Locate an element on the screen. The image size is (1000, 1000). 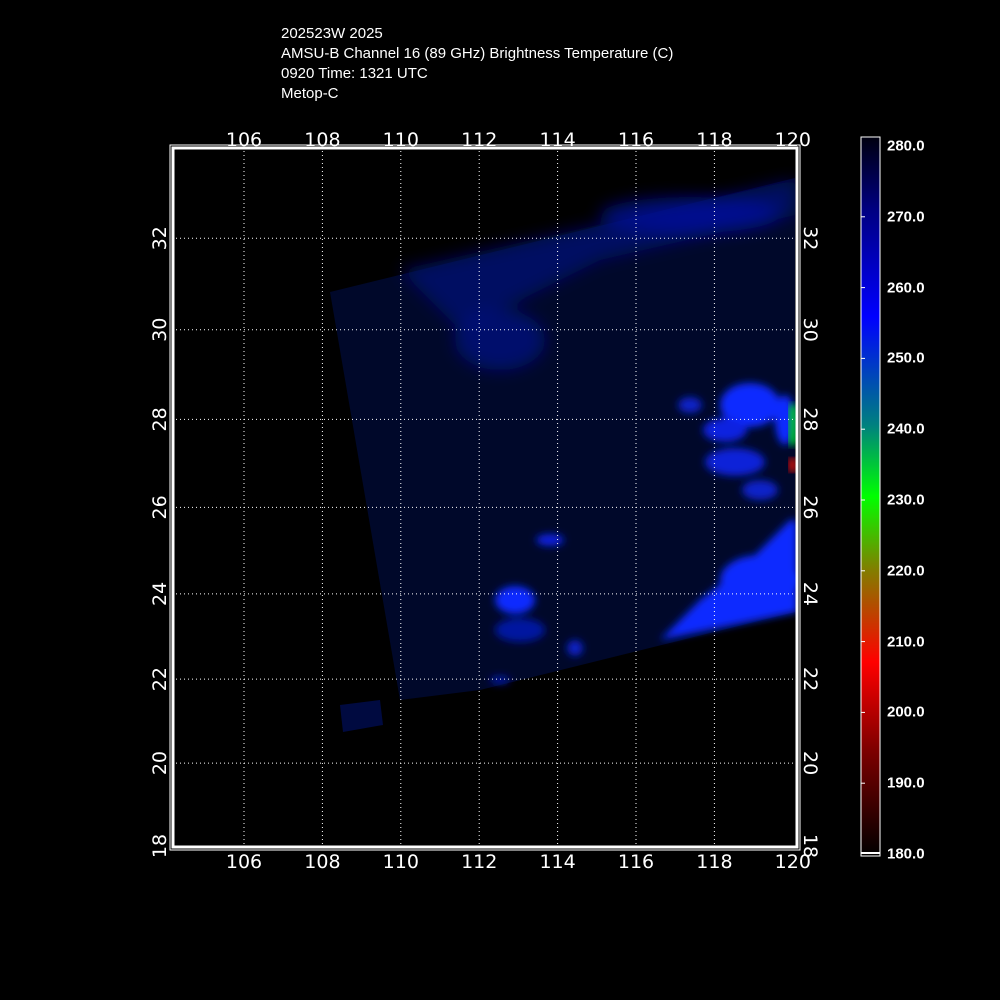
colorbar-label: 240.0 is located at coordinates (906, 429).